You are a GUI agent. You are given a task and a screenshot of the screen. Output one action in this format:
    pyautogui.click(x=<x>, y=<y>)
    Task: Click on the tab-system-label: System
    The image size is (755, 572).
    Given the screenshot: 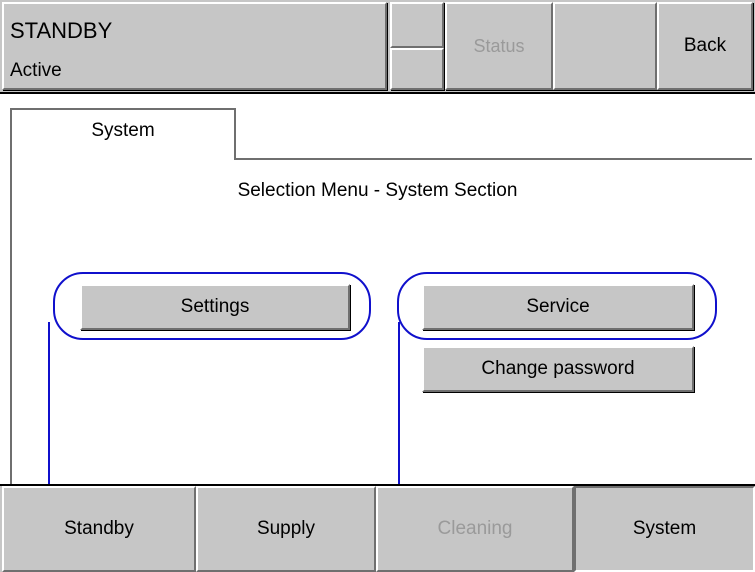 What is the action you would take?
    pyautogui.click(x=123, y=130)
    